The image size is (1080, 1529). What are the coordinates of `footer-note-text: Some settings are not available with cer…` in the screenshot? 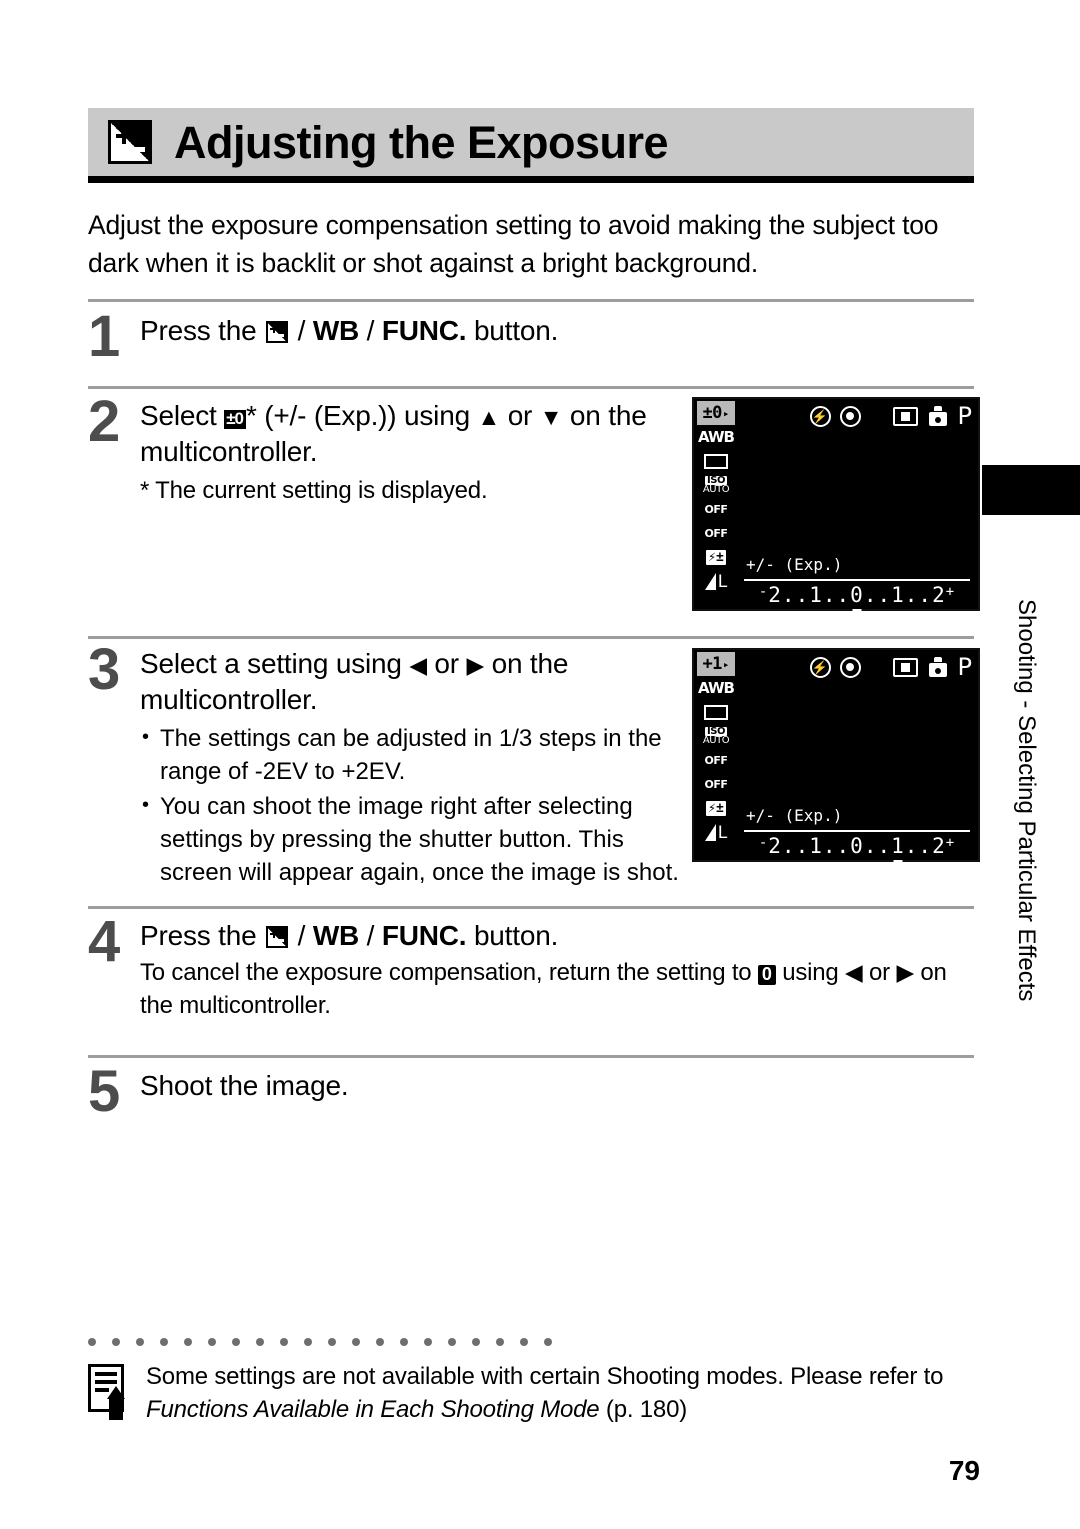 It's located at (544, 1393).